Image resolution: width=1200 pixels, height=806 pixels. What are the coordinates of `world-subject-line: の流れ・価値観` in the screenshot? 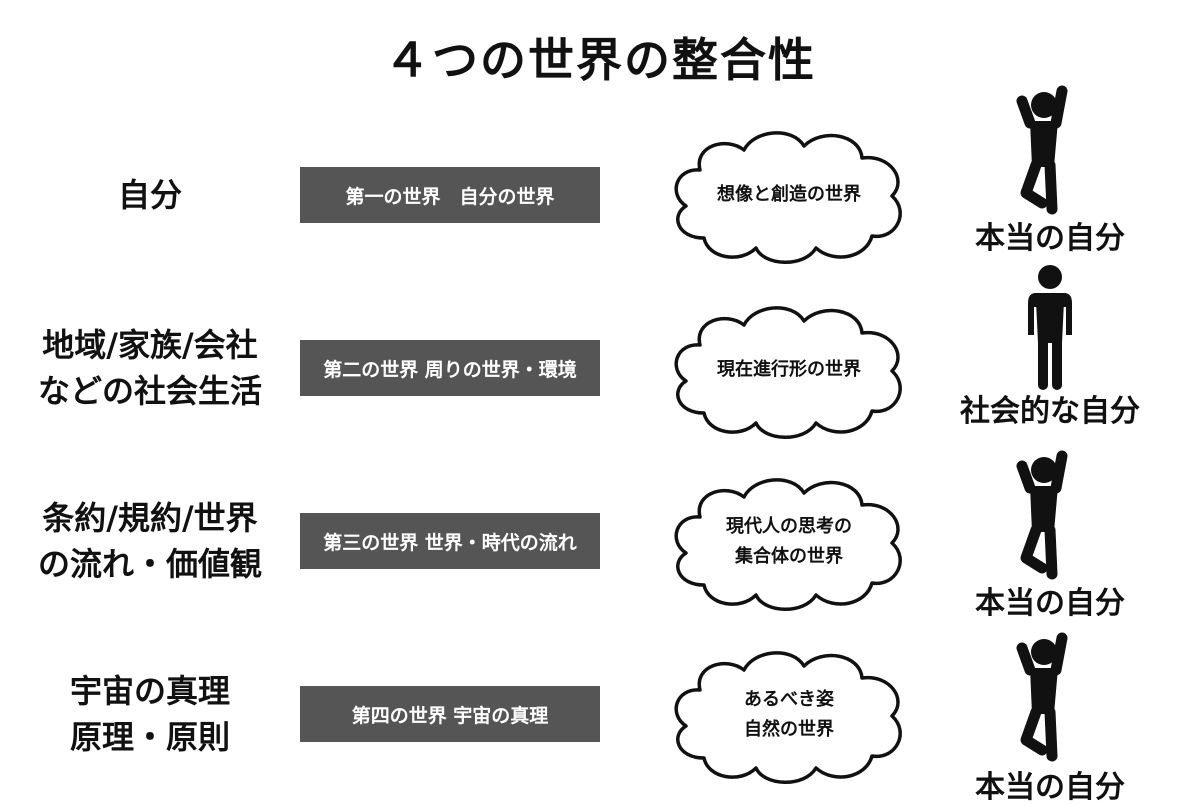 It's located at (149, 564).